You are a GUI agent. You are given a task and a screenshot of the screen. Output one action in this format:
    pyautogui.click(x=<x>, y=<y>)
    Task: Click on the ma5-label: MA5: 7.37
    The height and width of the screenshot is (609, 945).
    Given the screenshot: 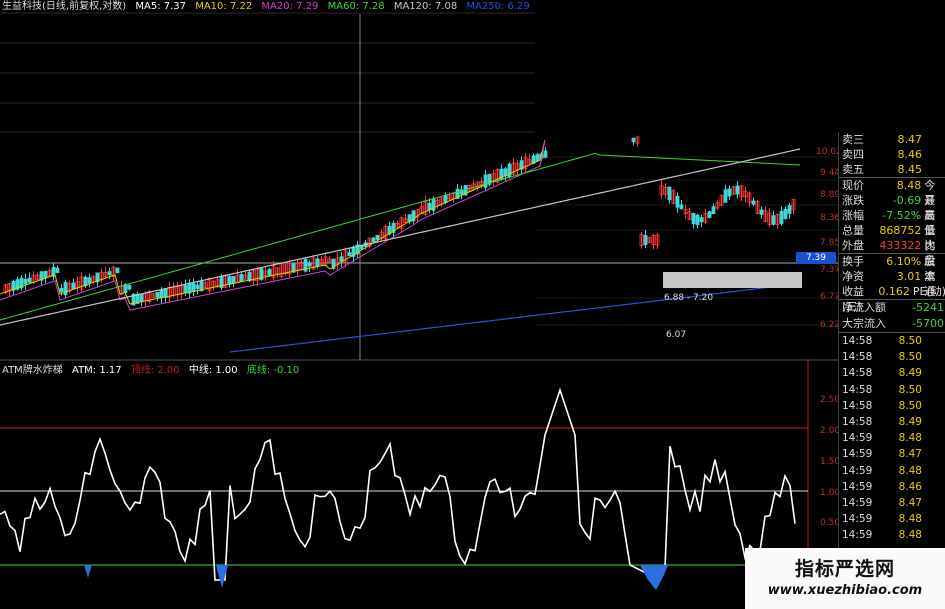 What is the action you would take?
    pyautogui.click(x=161, y=6)
    